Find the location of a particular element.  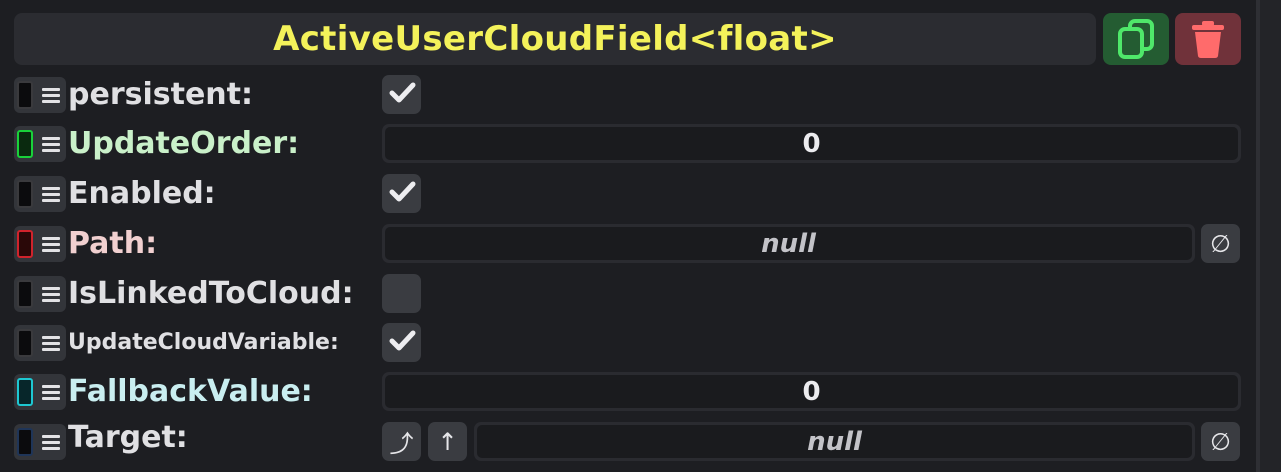

update-order-input: 0 is located at coordinates (811, 143).